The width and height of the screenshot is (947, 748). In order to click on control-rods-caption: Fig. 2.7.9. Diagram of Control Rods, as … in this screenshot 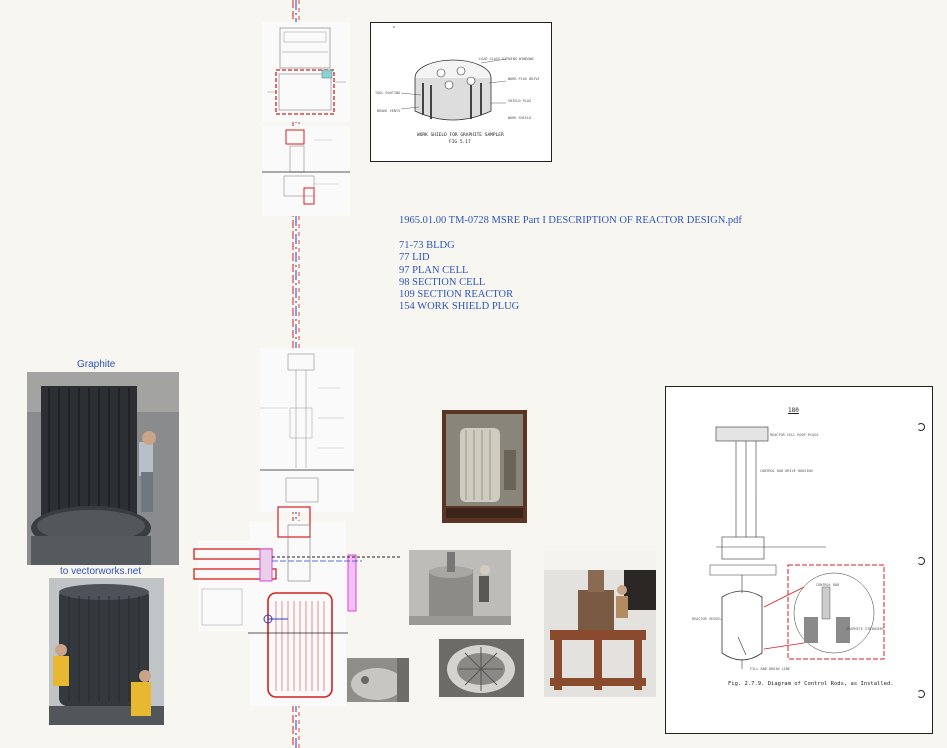, I will do `click(811, 684)`.